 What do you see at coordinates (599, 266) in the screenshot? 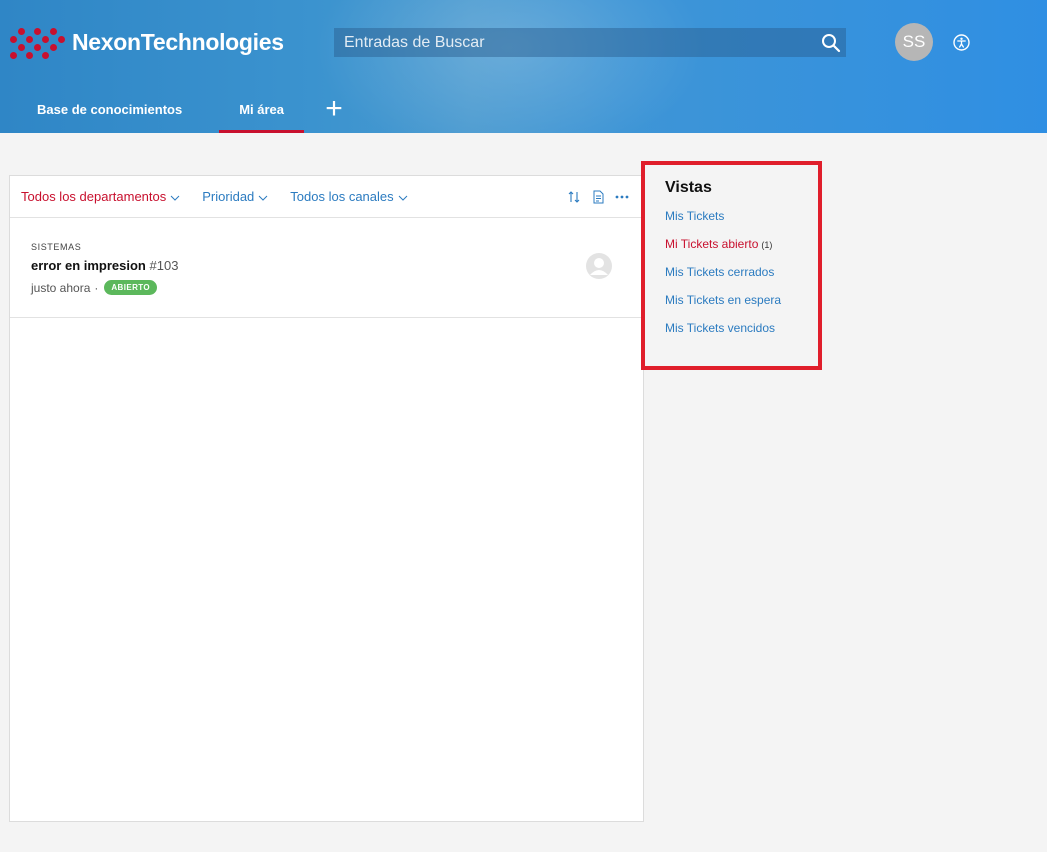
I see `assignee-avatar-icon` at bounding box center [599, 266].